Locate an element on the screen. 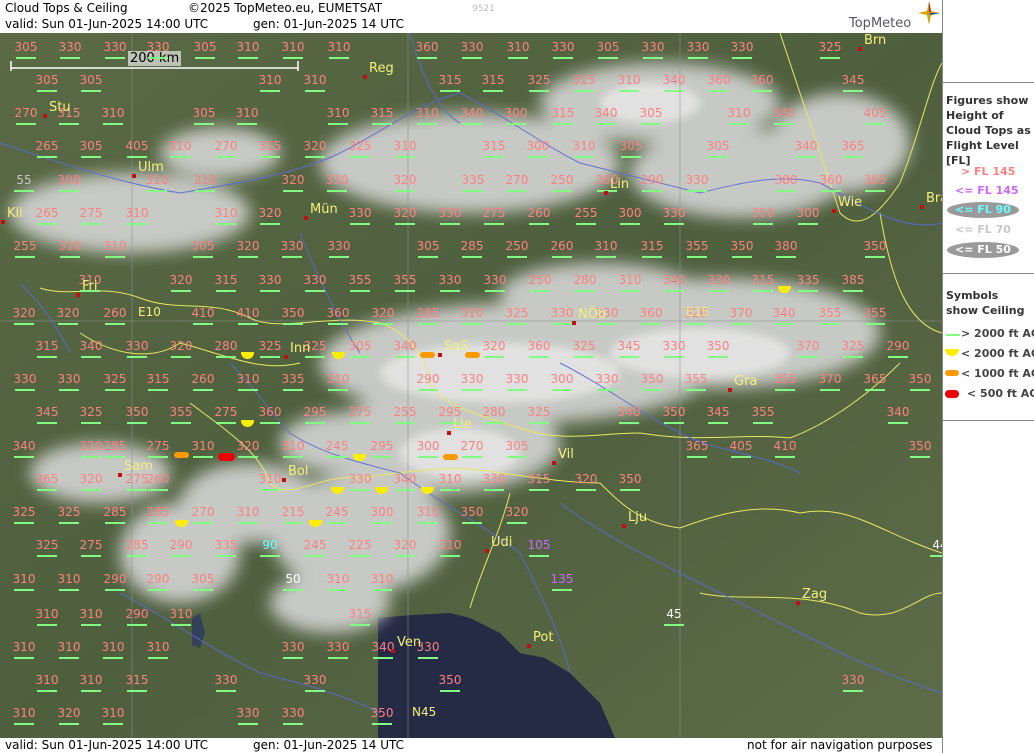 This screenshot has width=1034, height=753. cloud-top-value: 255 is located at coordinates (25, 246).